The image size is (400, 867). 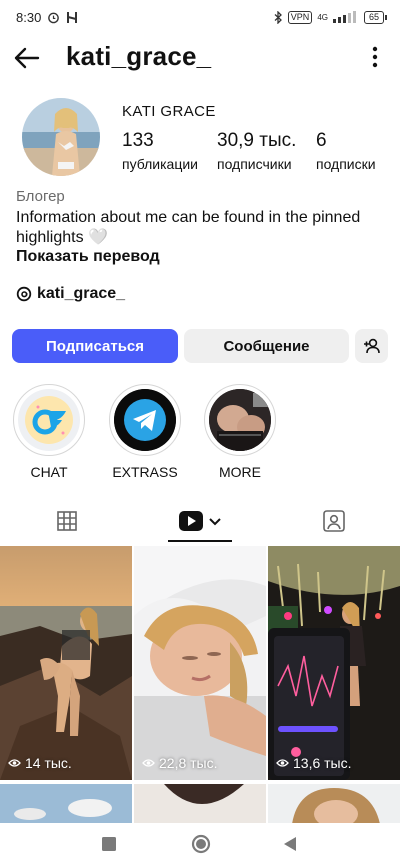 I want to click on view-count: 14 тыс., so click(x=40, y=763).